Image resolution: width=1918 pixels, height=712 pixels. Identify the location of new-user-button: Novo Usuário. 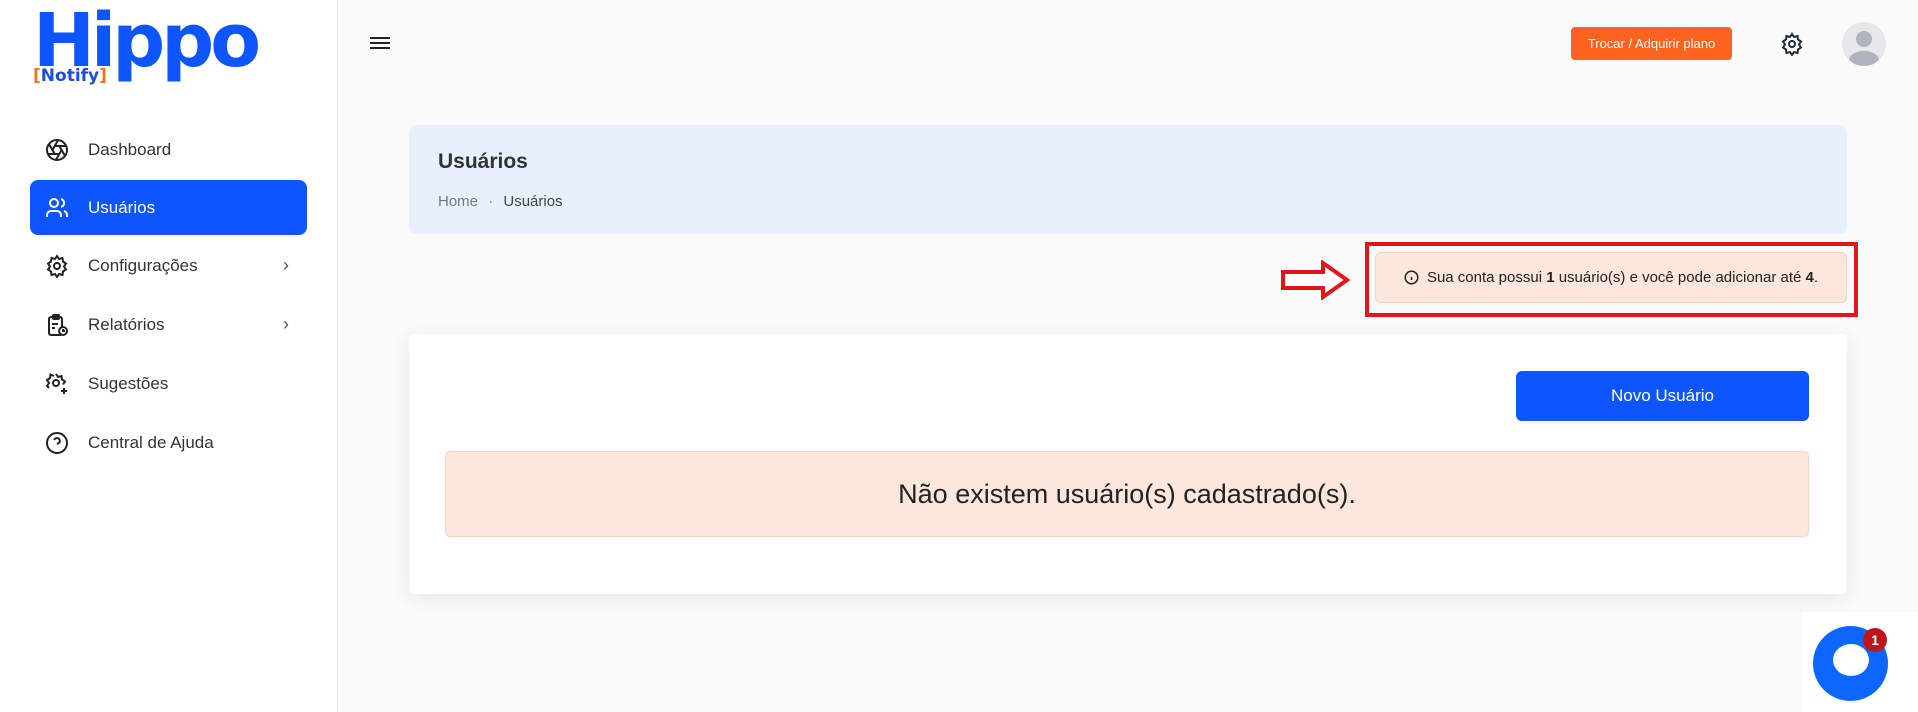
(1662, 396).